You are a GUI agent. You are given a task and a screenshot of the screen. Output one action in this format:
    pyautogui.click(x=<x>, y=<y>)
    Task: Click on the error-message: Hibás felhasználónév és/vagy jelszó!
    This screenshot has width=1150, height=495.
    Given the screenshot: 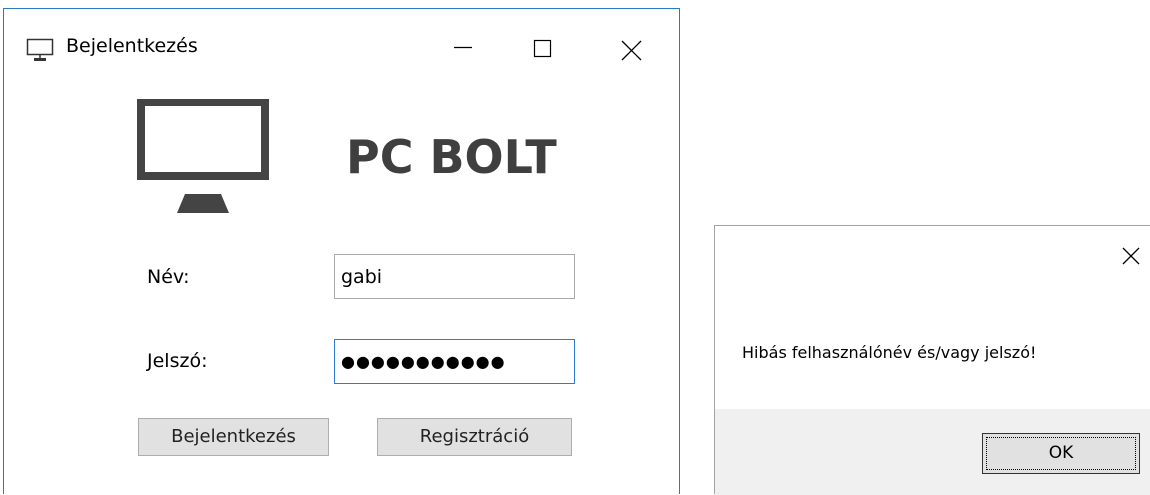 What is the action you would take?
    pyautogui.click(x=889, y=352)
    